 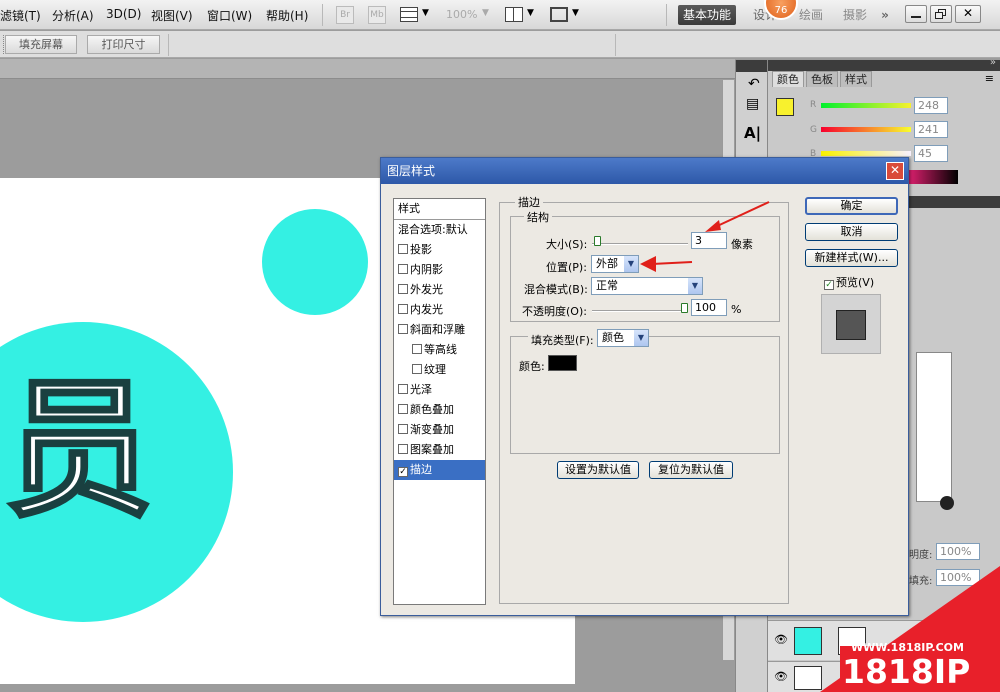 What do you see at coordinates (73, 15) in the screenshot?
I see `menu-analysis: 分析(A)` at bounding box center [73, 15].